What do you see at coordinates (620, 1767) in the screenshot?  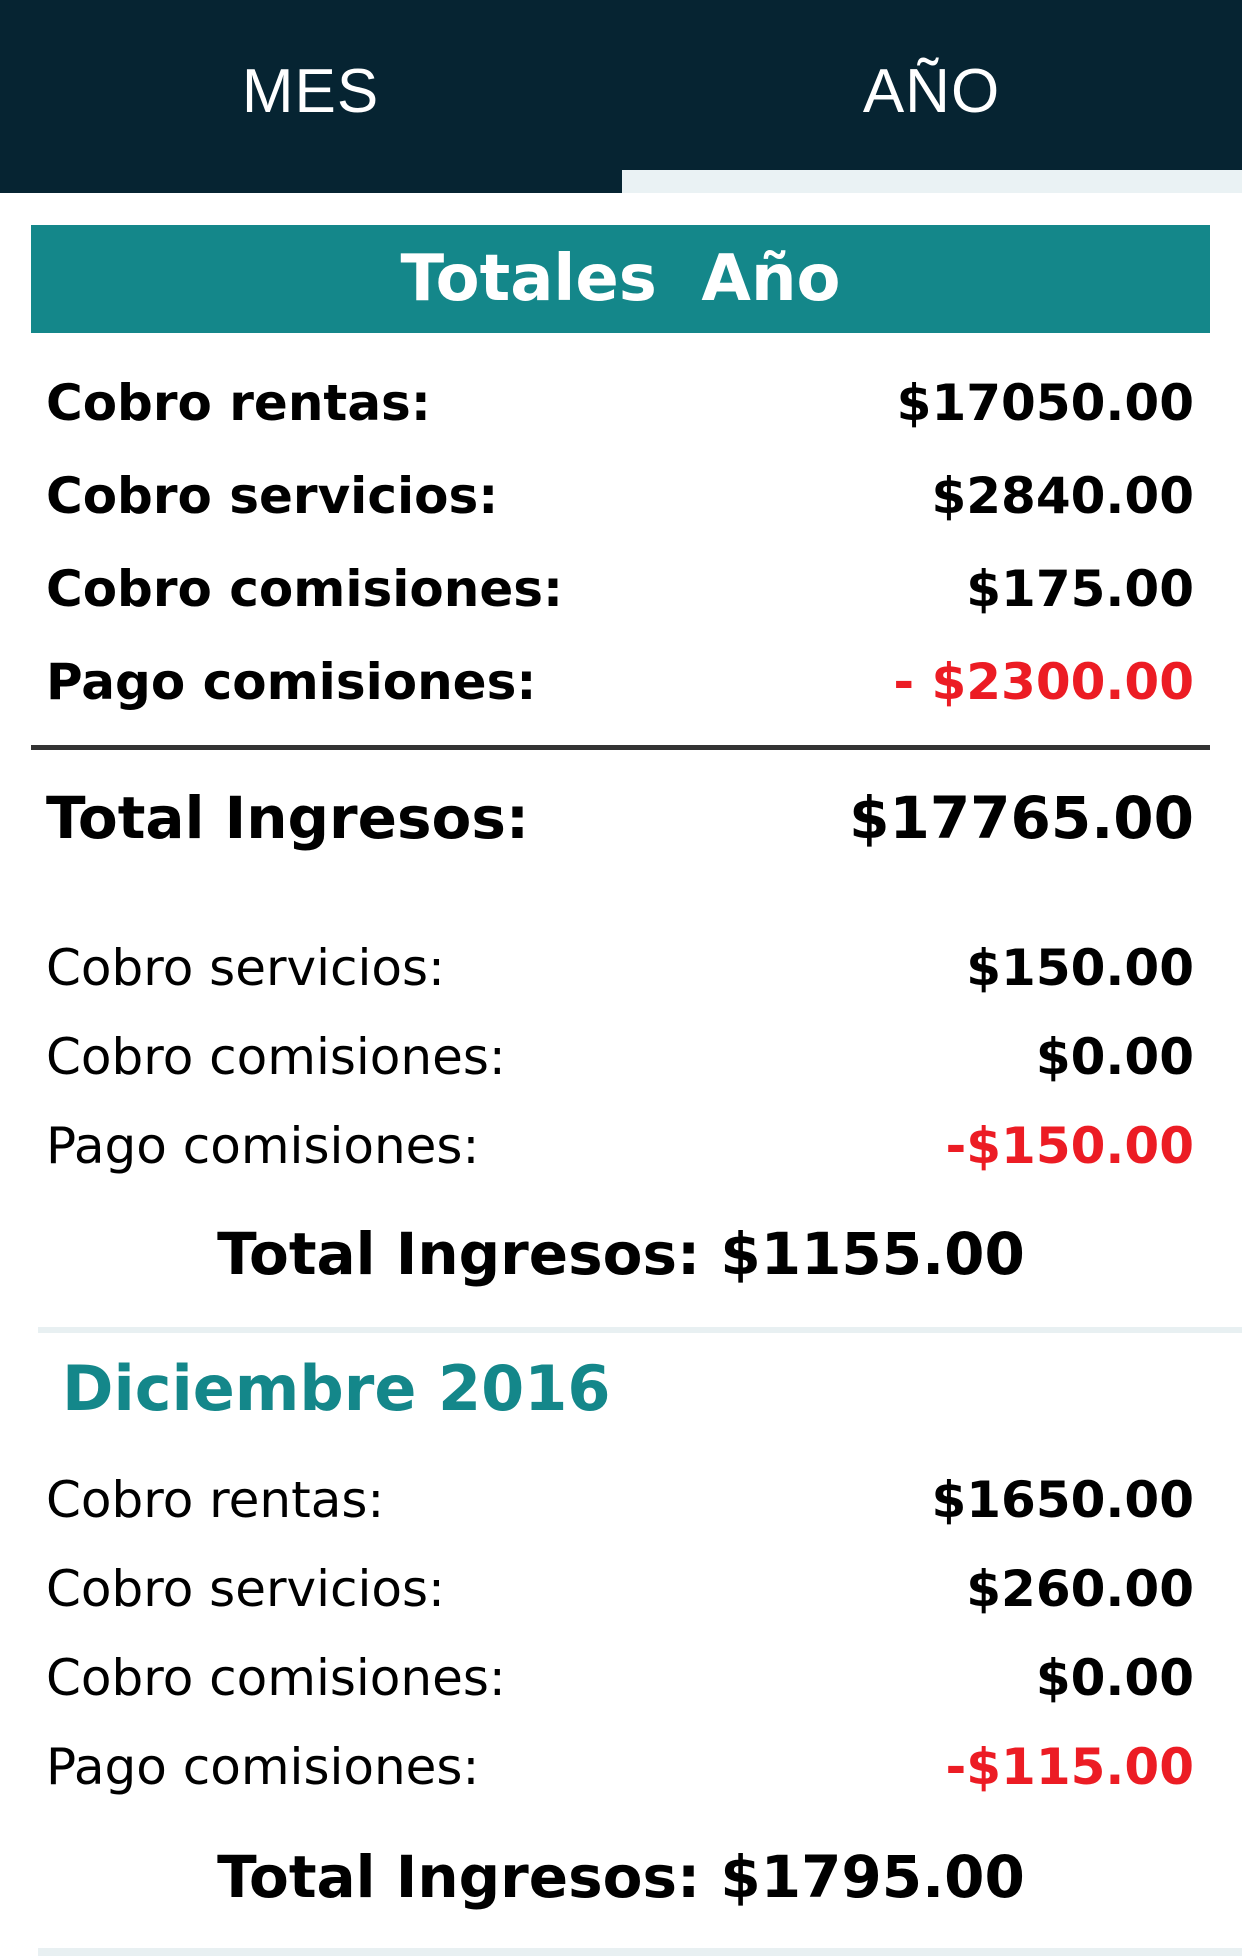 I see `dec-row-pago-comisiones: Pago comisiones: -$115.00` at bounding box center [620, 1767].